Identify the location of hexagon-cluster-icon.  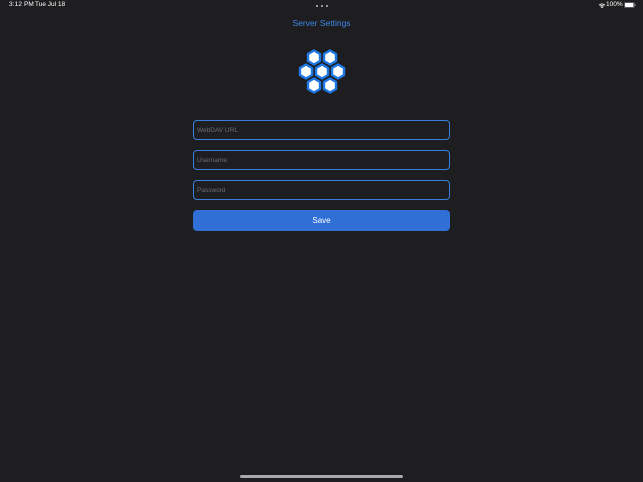
(322, 71).